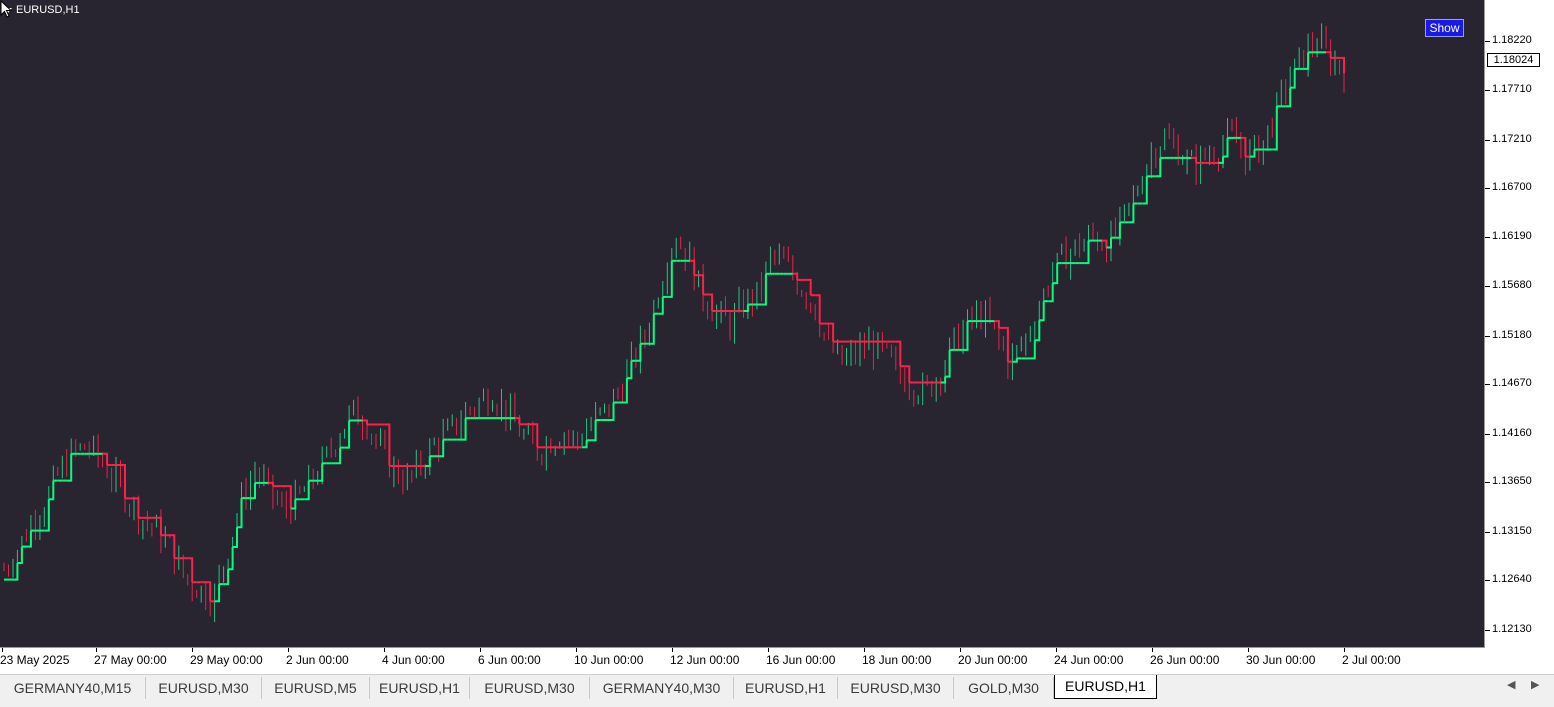 This screenshot has width=1554, height=707. What do you see at coordinates (1512, 383) in the screenshot?
I see `price-label: 1.14670` at bounding box center [1512, 383].